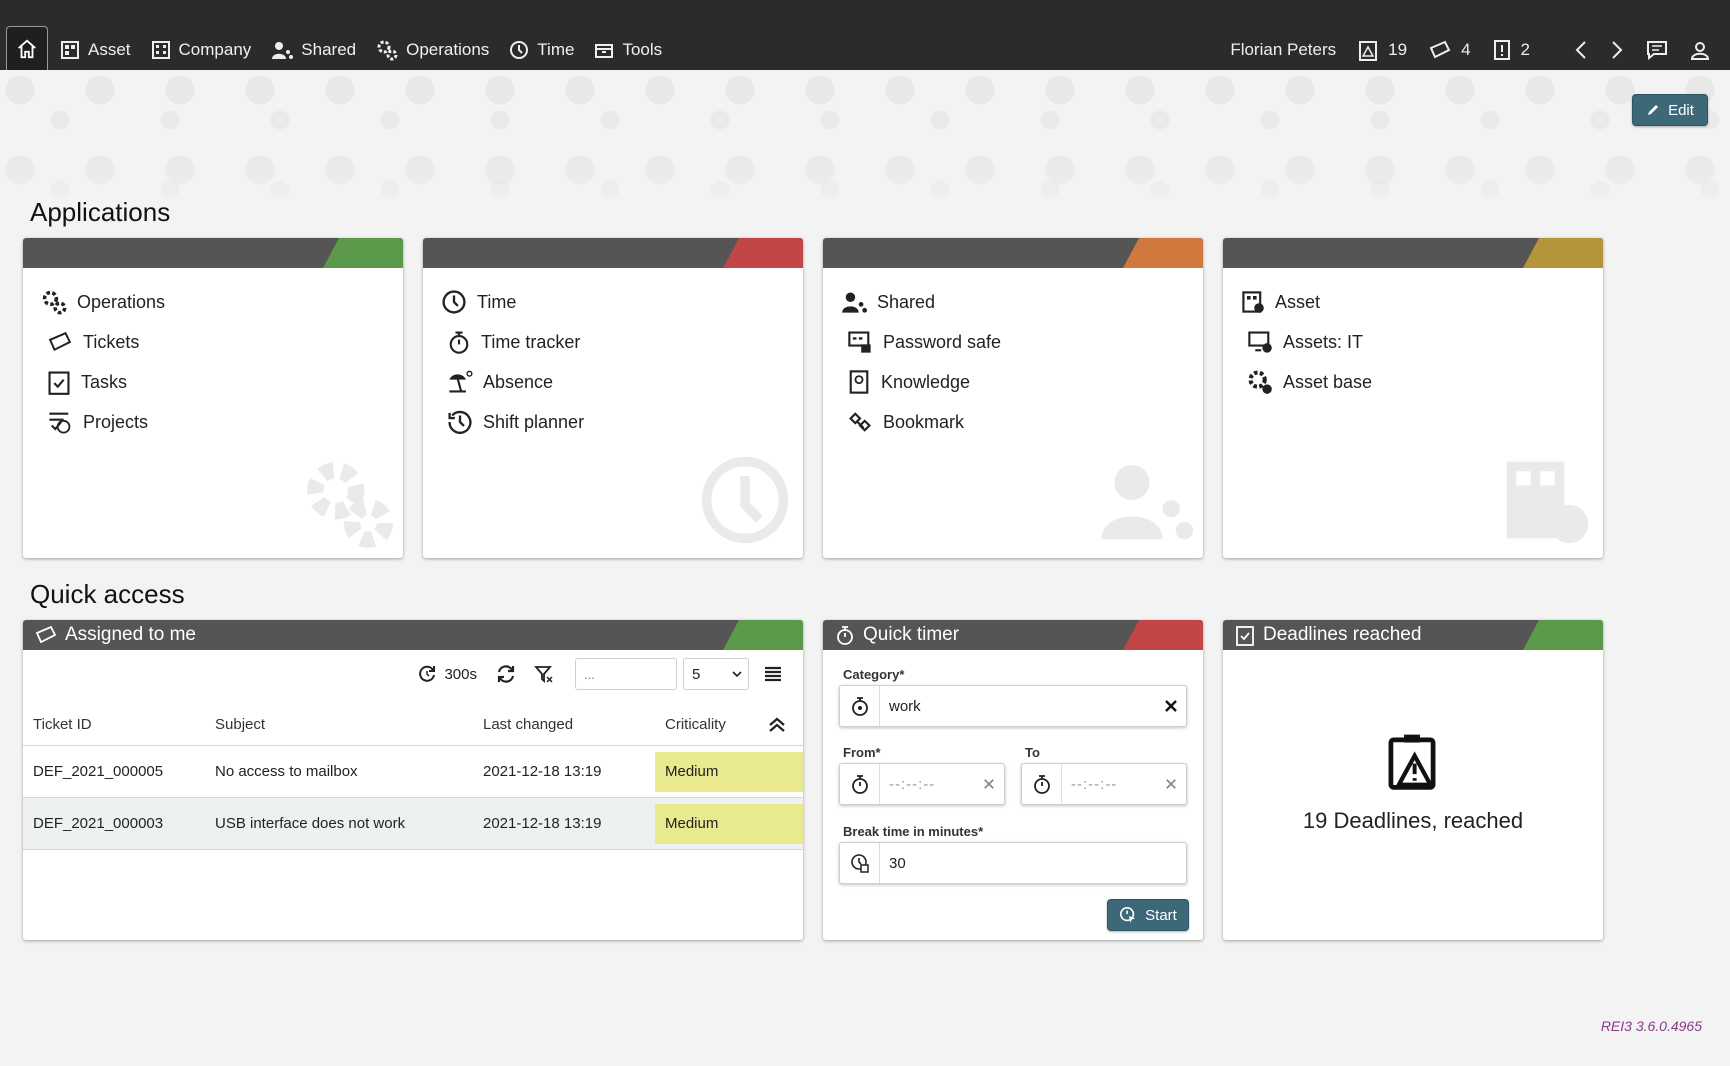  I want to click on clear-category-button, so click(1171, 706).